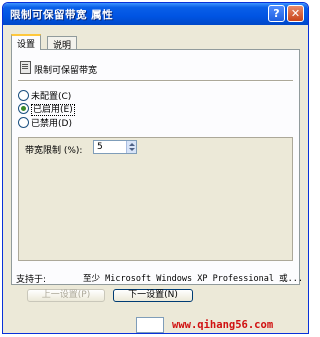 This screenshot has width=320, height=337. Describe the element at coordinates (155, 81) in the screenshot. I see `separator` at that location.